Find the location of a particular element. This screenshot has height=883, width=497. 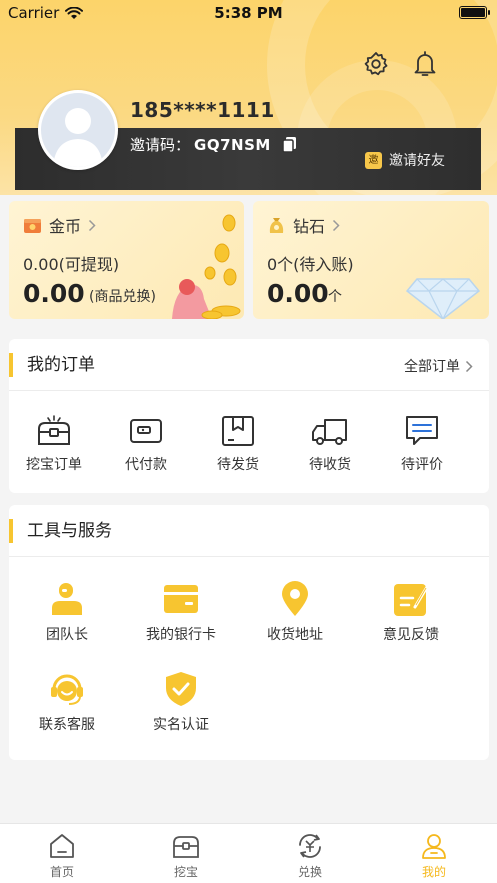

diamonds-amount: 0.00 is located at coordinates (298, 293).